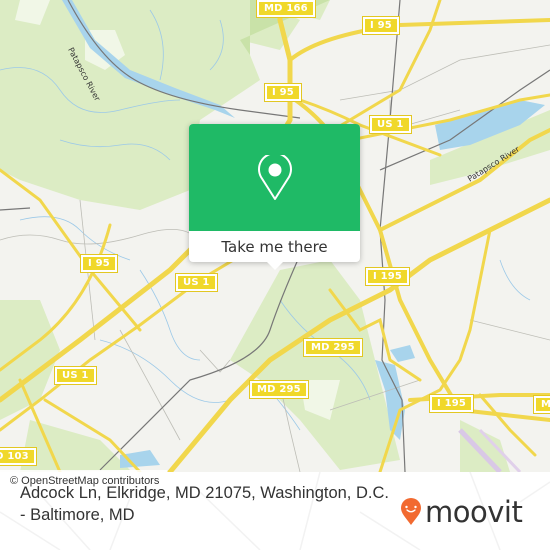  I want to click on moovit-logo: moovit, so click(461, 512).